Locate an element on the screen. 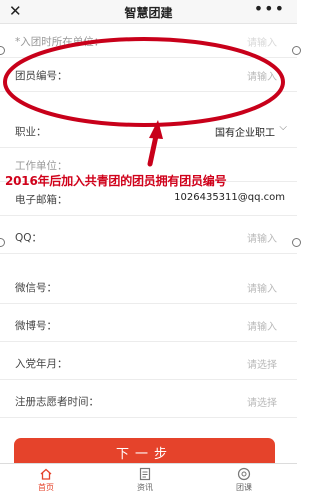 This screenshot has height=493, width=320. tab-label: 资讯 is located at coordinates (145, 487).